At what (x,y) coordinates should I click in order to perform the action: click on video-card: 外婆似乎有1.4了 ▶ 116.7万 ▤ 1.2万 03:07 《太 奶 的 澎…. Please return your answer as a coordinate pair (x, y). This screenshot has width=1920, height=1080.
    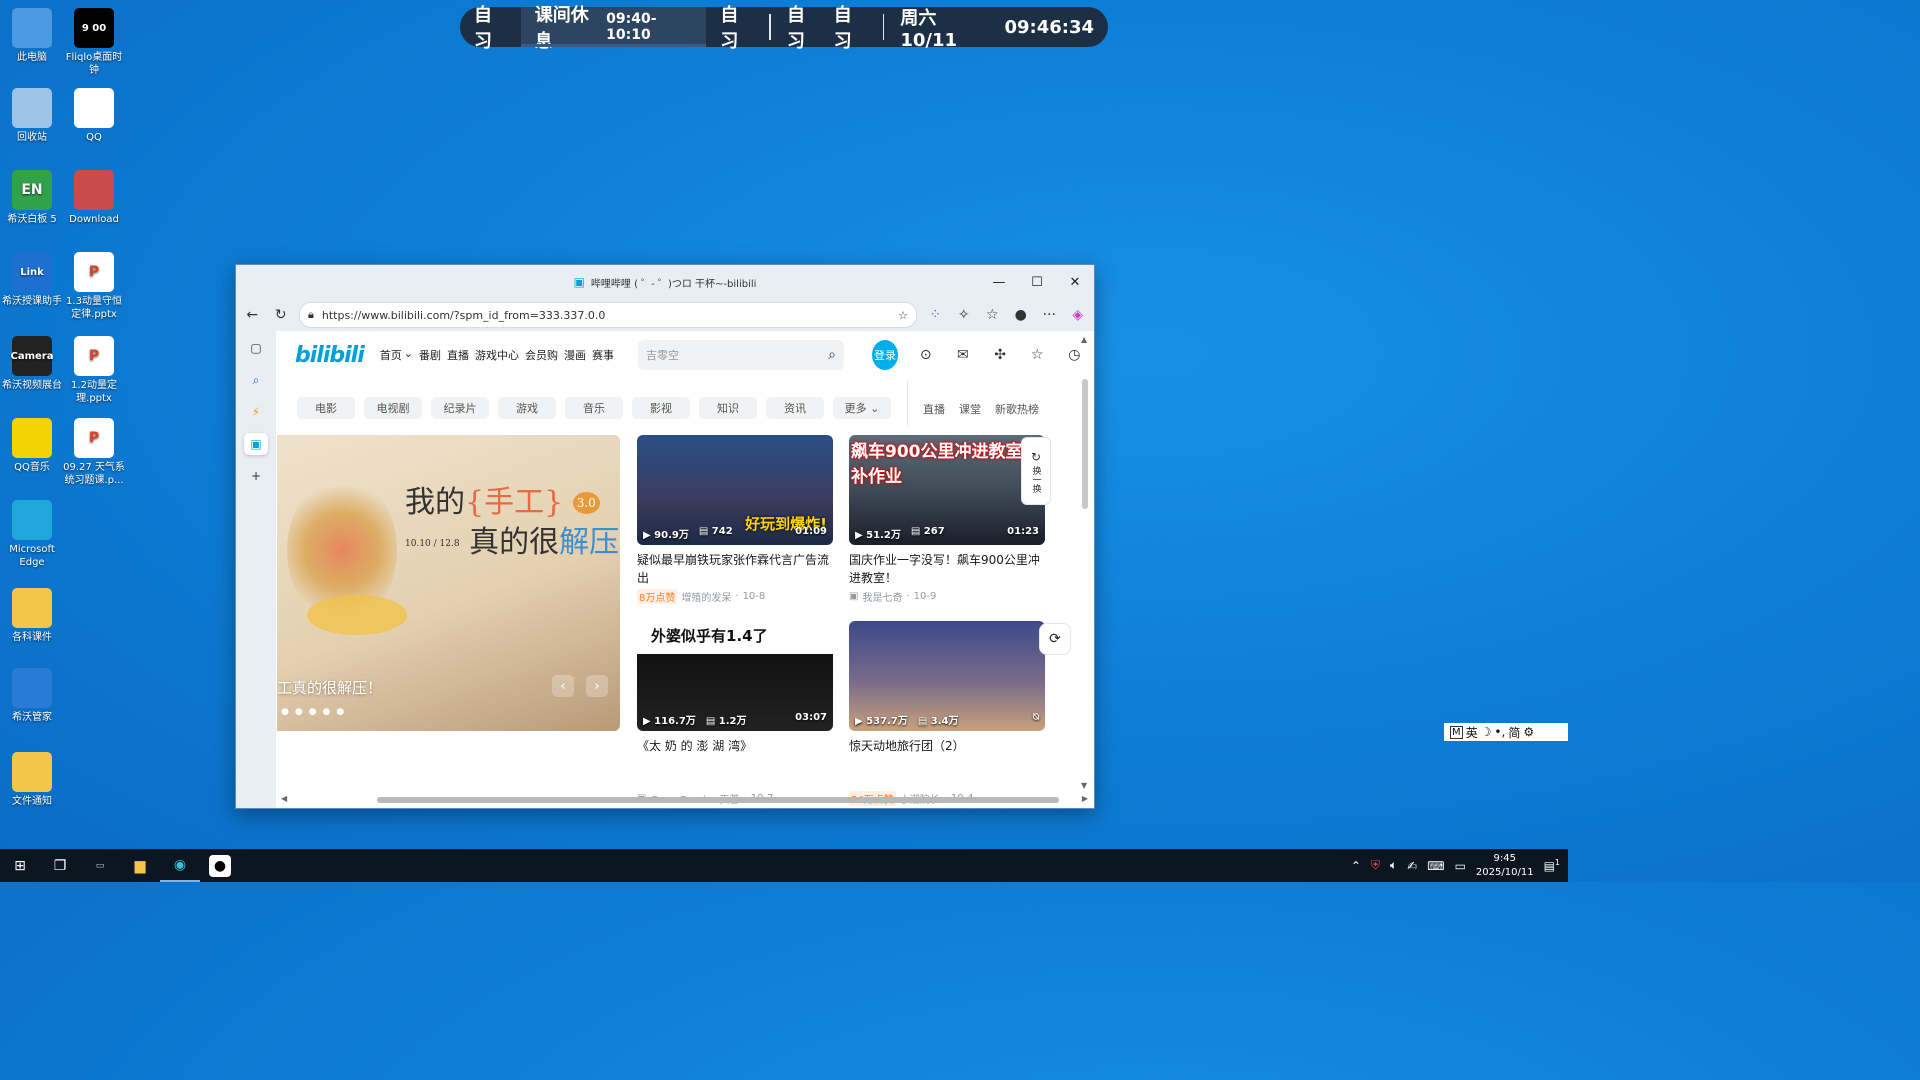
    Looking at the image, I should click on (735, 713).